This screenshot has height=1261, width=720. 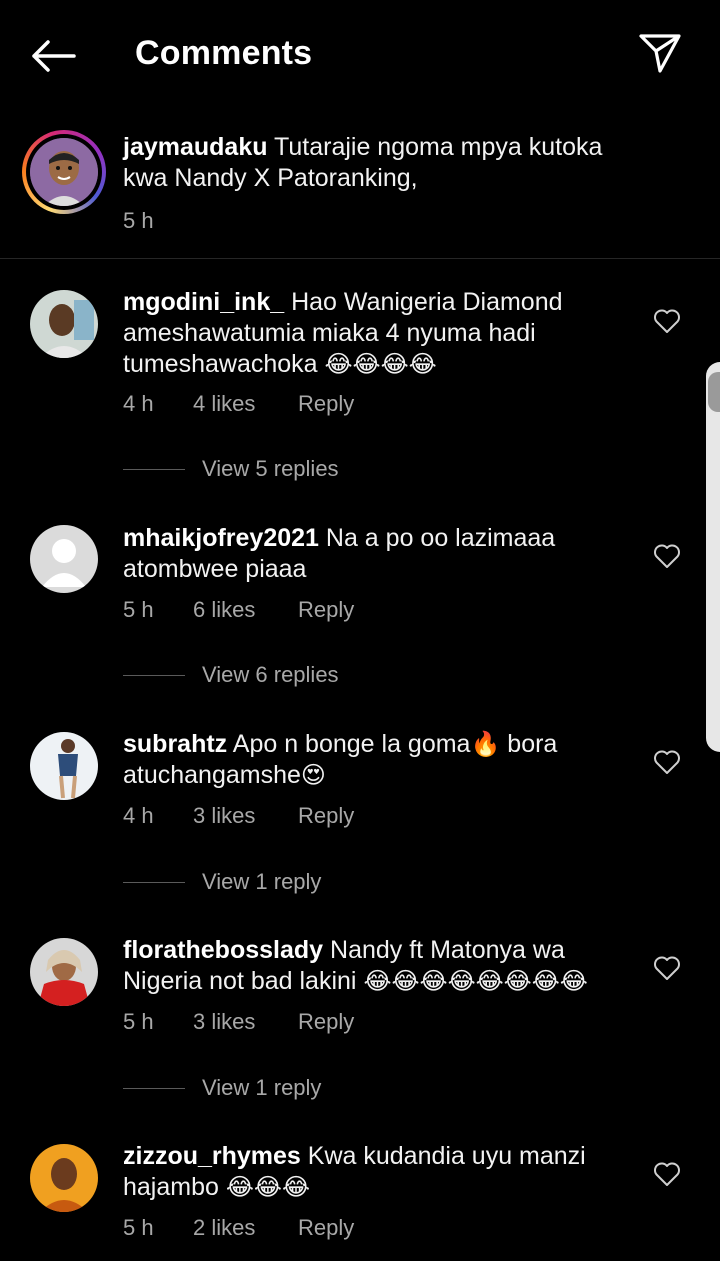 I want to click on comment-emoji: 😂😂😂😂😂😂😂😂, so click(x=475, y=981).